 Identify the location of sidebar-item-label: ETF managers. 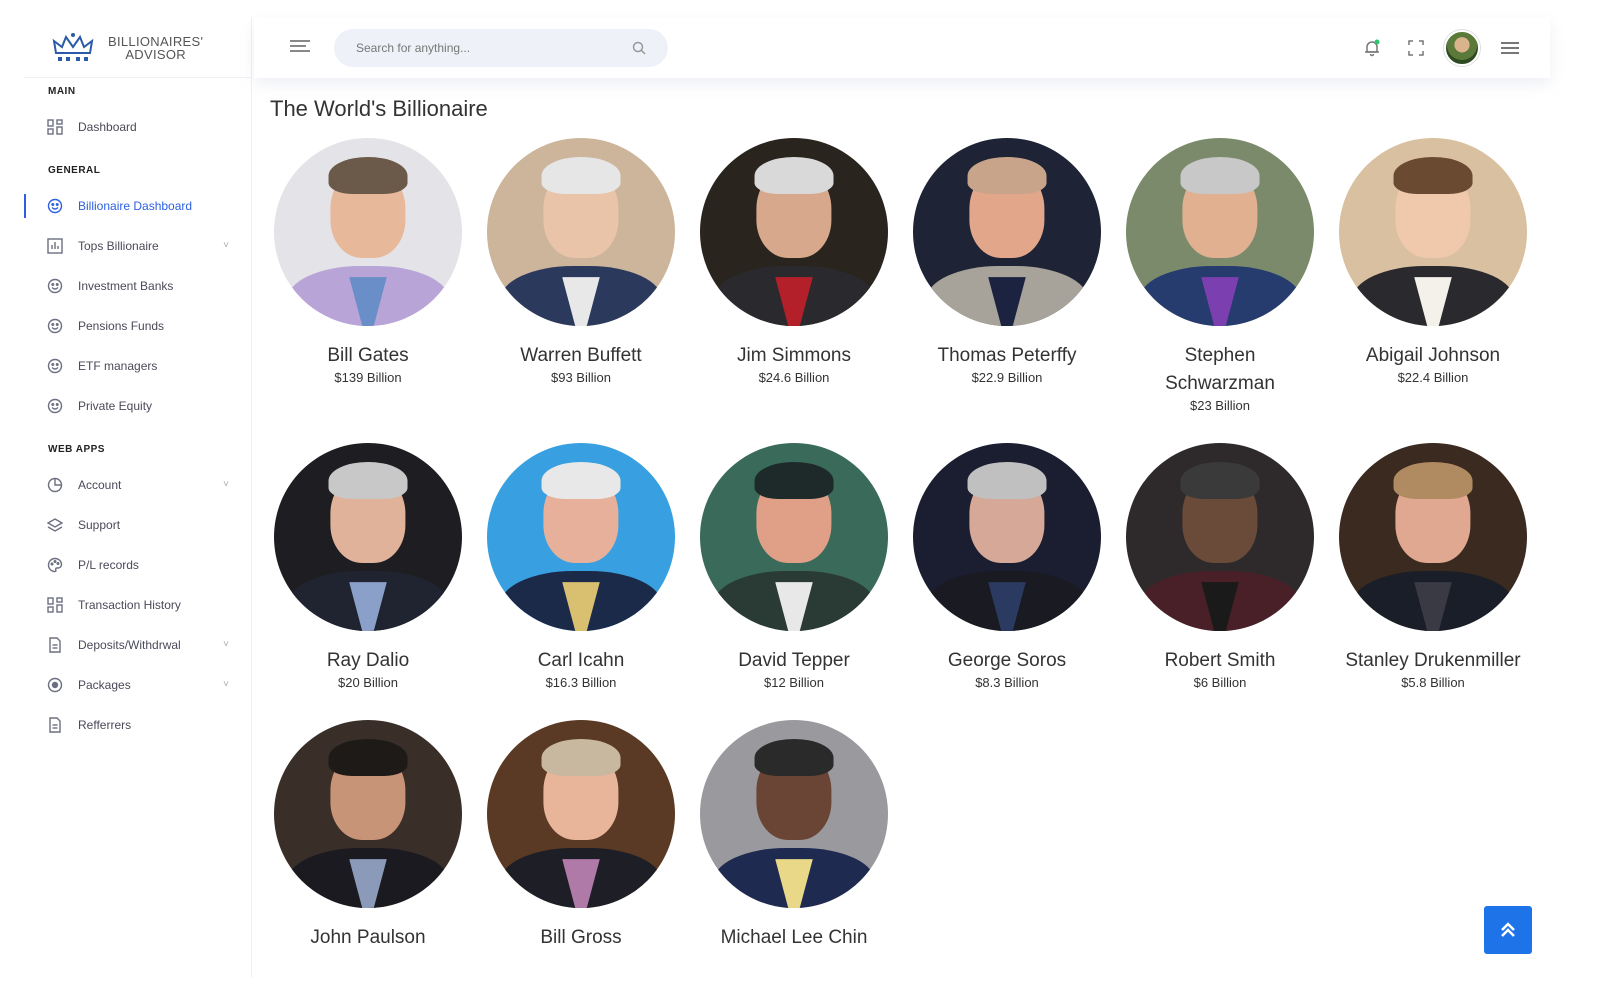
(118, 366).